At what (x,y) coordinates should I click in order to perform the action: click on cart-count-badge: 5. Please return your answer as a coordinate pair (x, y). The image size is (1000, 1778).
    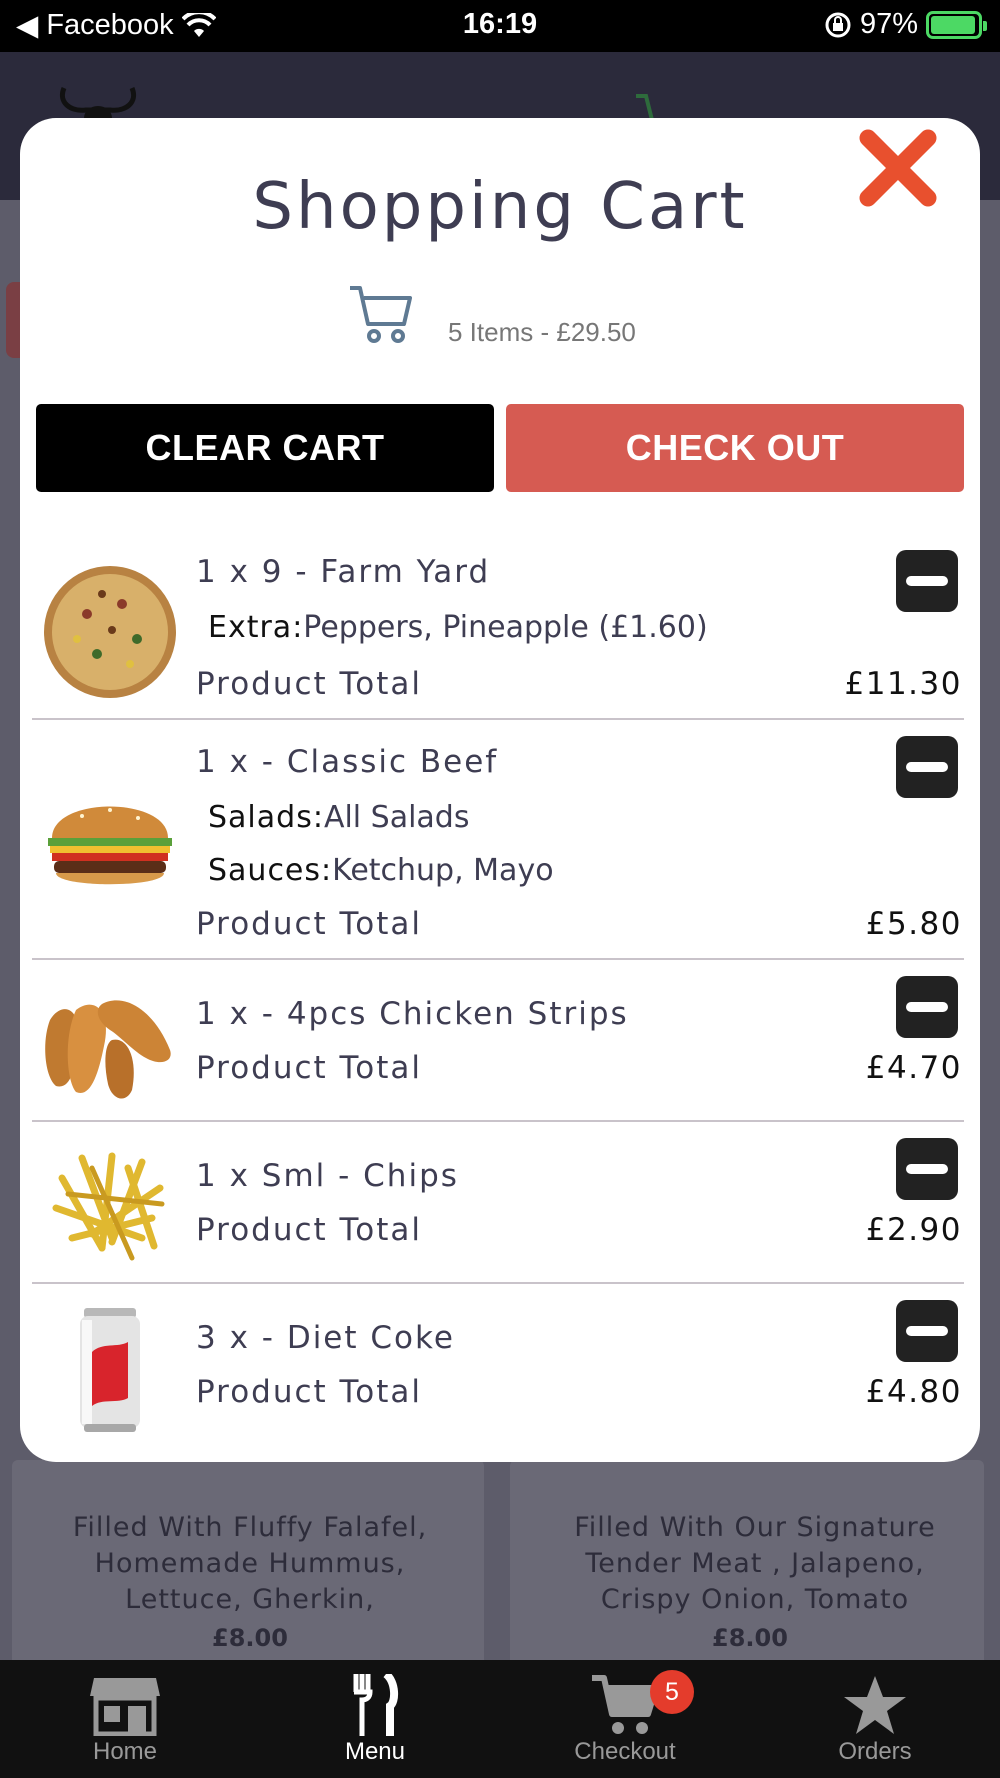
    Looking at the image, I should click on (672, 1692).